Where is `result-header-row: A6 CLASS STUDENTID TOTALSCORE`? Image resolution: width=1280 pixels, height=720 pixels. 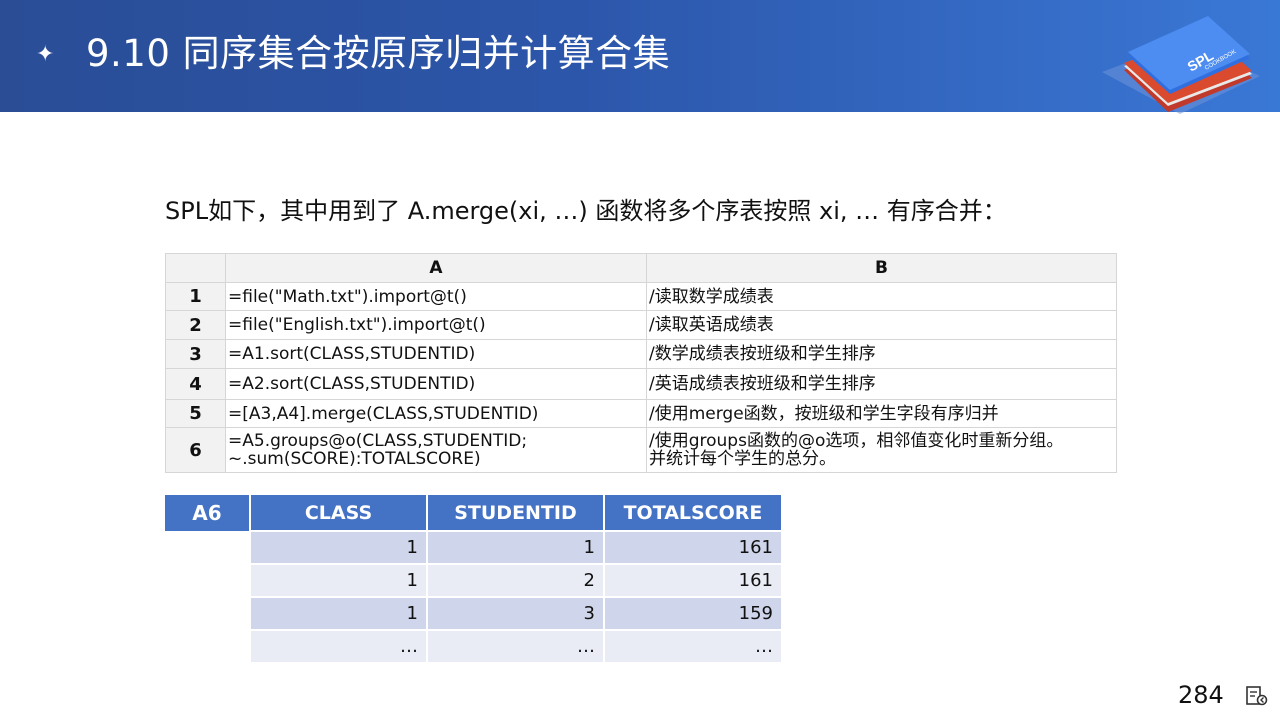
result-header-row: A6 CLASS STUDENTID TOTALSCORE is located at coordinates (473, 513).